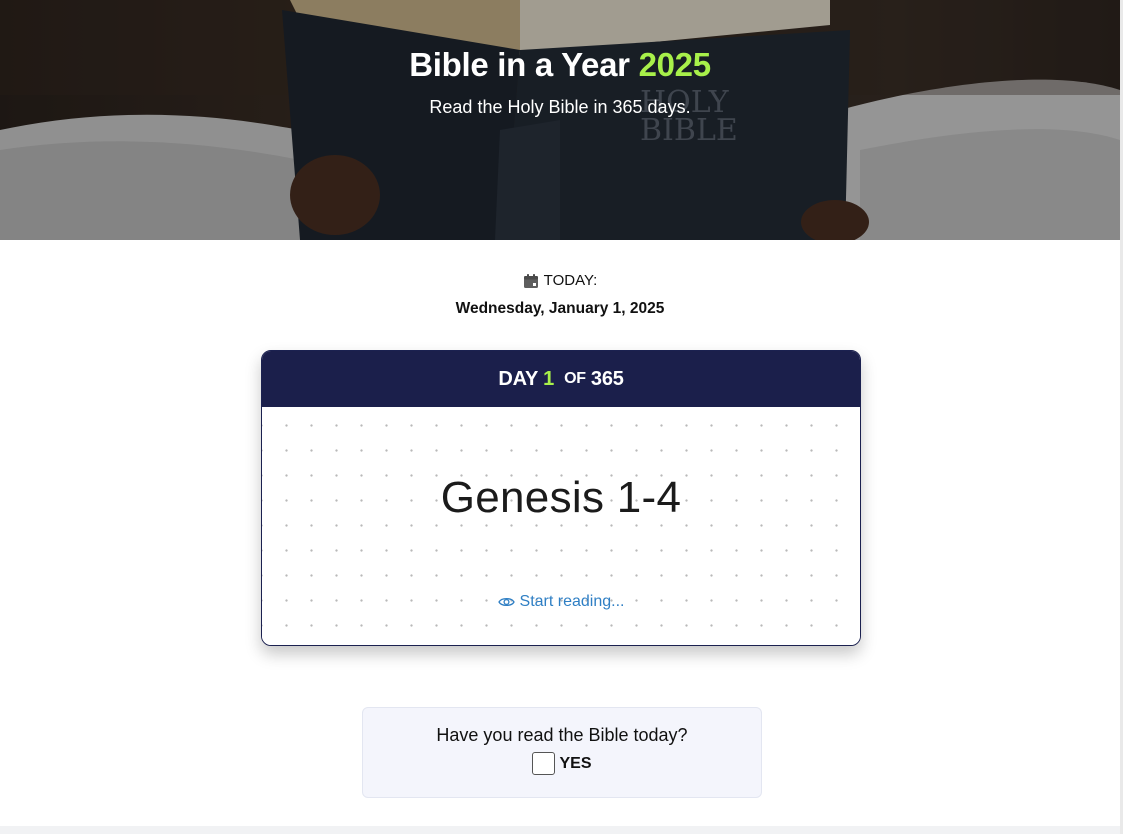  Describe the element at coordinates (575, 378) in the screenshot. I see `of-word: OF` at that location.